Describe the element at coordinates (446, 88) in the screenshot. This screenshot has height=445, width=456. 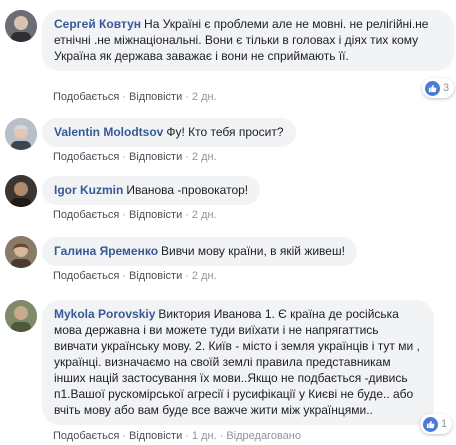
I see `reaction-count: 3` at that location.